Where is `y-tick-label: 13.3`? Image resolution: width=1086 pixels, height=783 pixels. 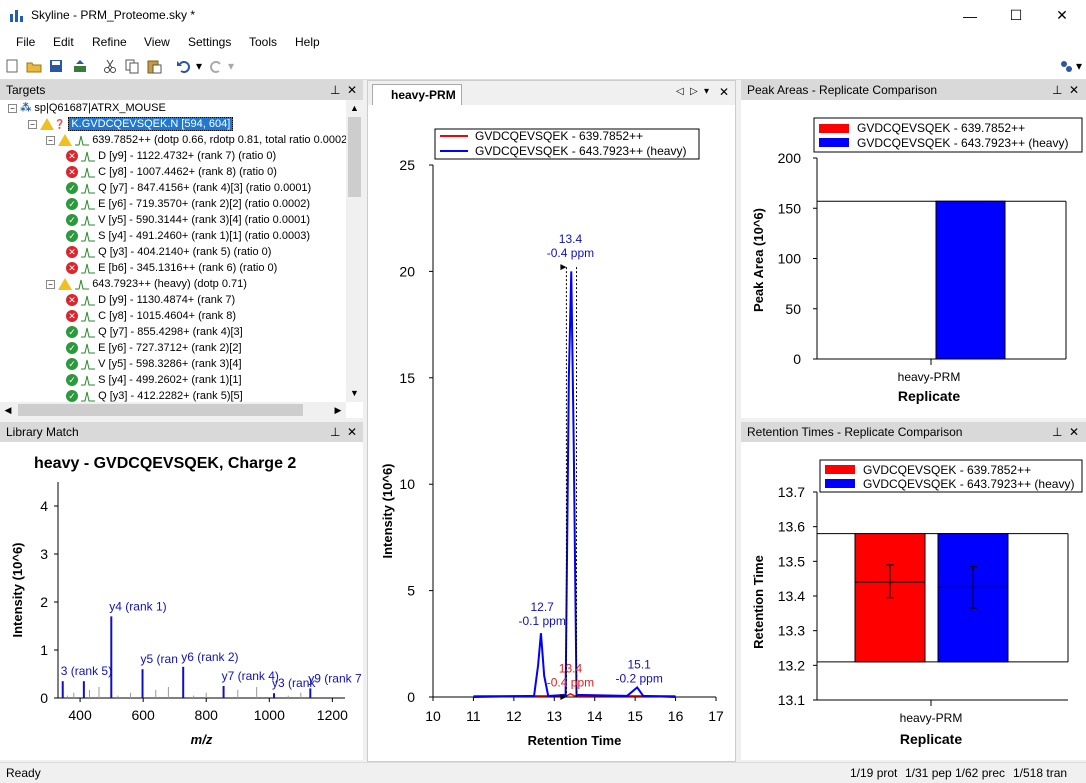
y-tick-label: 13.3 is located at coordinates (791, 631).